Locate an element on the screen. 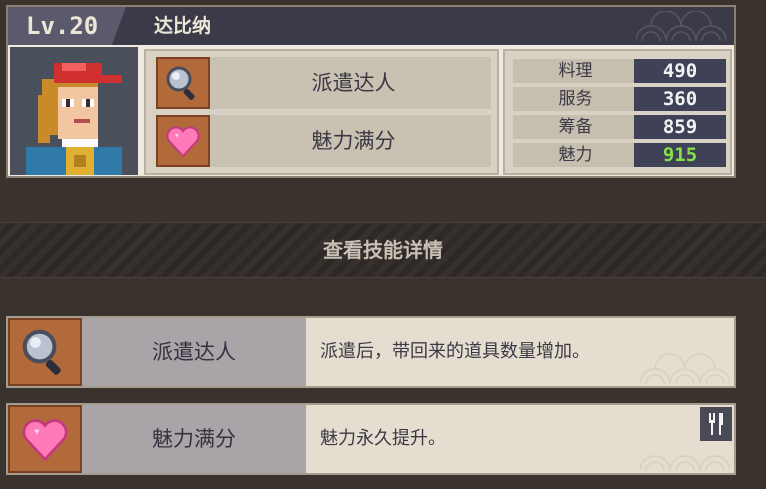 The width and height of the screenshot is (766, 489). stats-panel: 料理 490 服务 360 筹备 859 魅力 915 is located at coordinates (617, 112).